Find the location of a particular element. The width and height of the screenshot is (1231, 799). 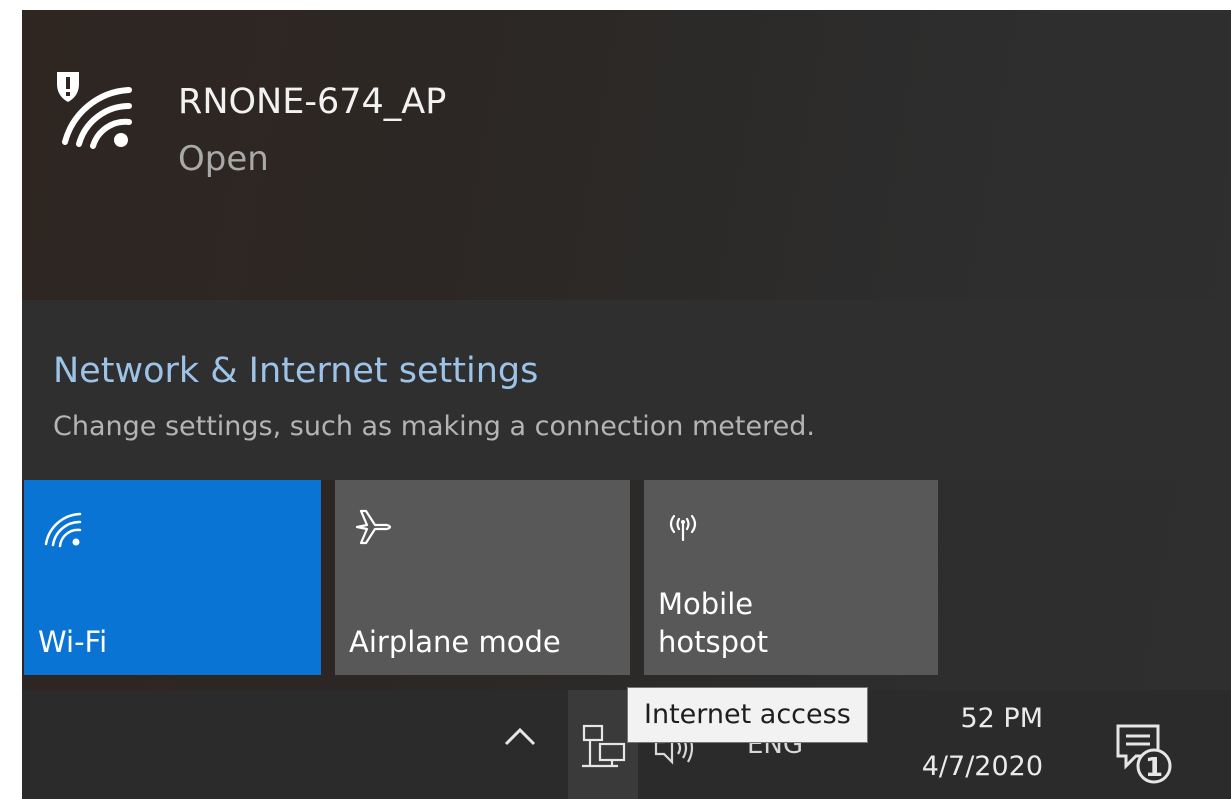

internet-access-tooltip: Internet access is located at coordinates (747, 715).